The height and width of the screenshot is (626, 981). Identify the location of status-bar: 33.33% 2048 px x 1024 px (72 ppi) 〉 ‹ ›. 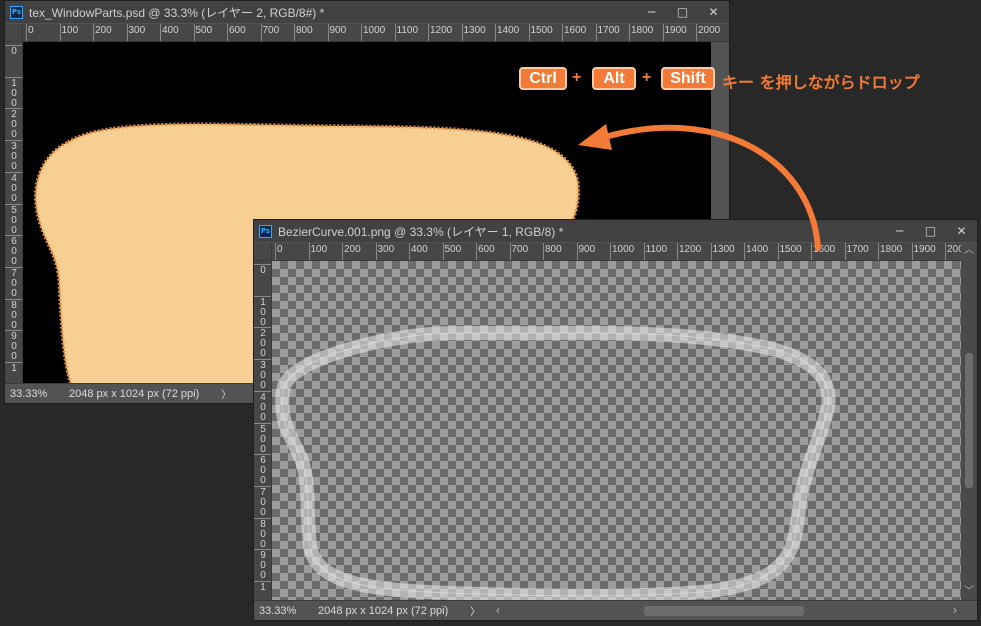
(615, 610).